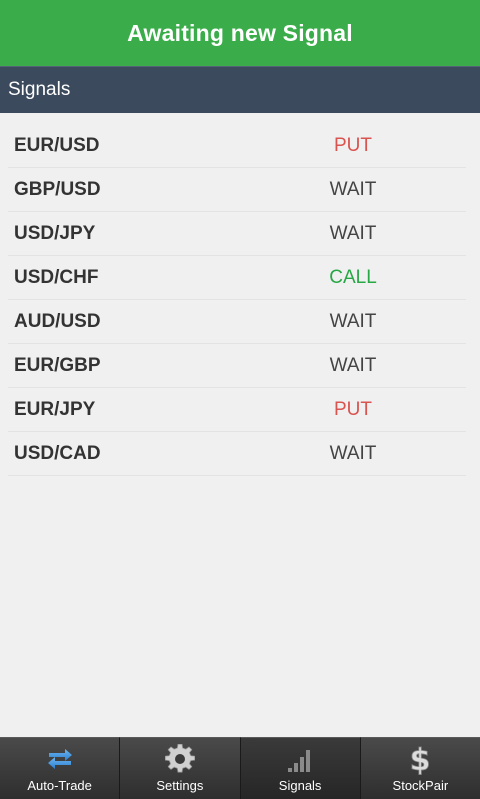 This screenshot has height=799, width=480. What do you see at coordinates (59, 785) in the screenshot?
I see `tab-label: Auto-Trade` at bounding box center [59, 785].